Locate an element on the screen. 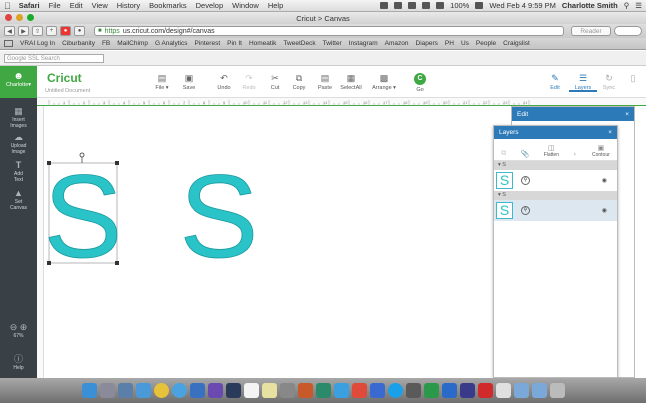 The height and width of the screenshot is (403, 646). more-tab: ▯ is located at coordinates (632, 79).